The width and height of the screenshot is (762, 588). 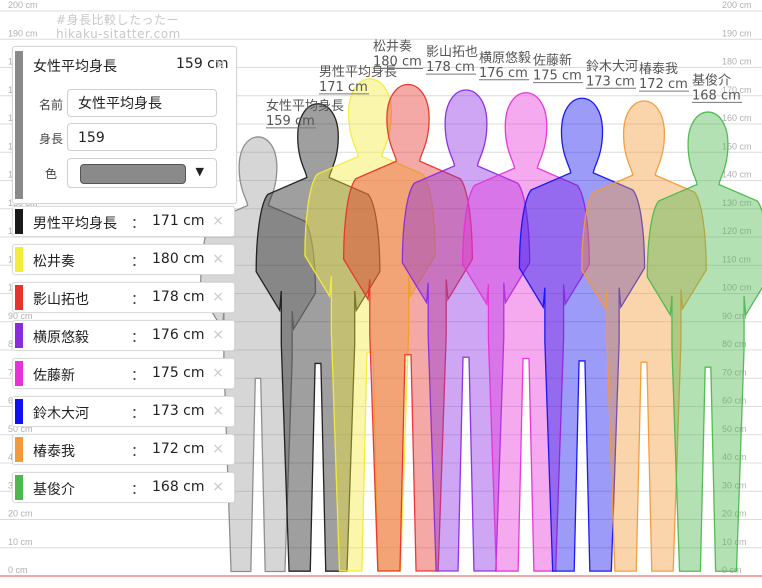 I want to click on person-height: 173 cm, so click(x=178, y=411).